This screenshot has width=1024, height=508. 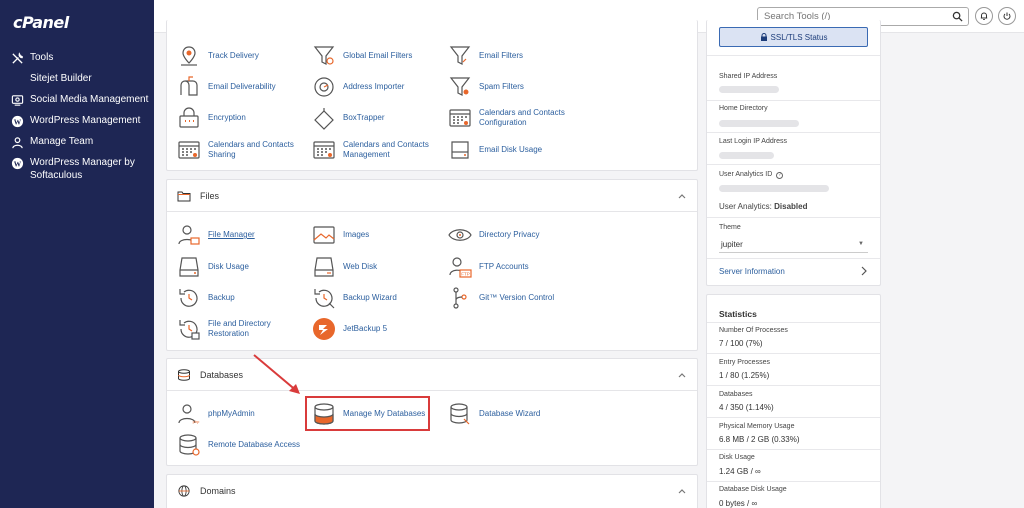 I want to click on phpmyadmin-icon: php, so click(x=189, y=414).